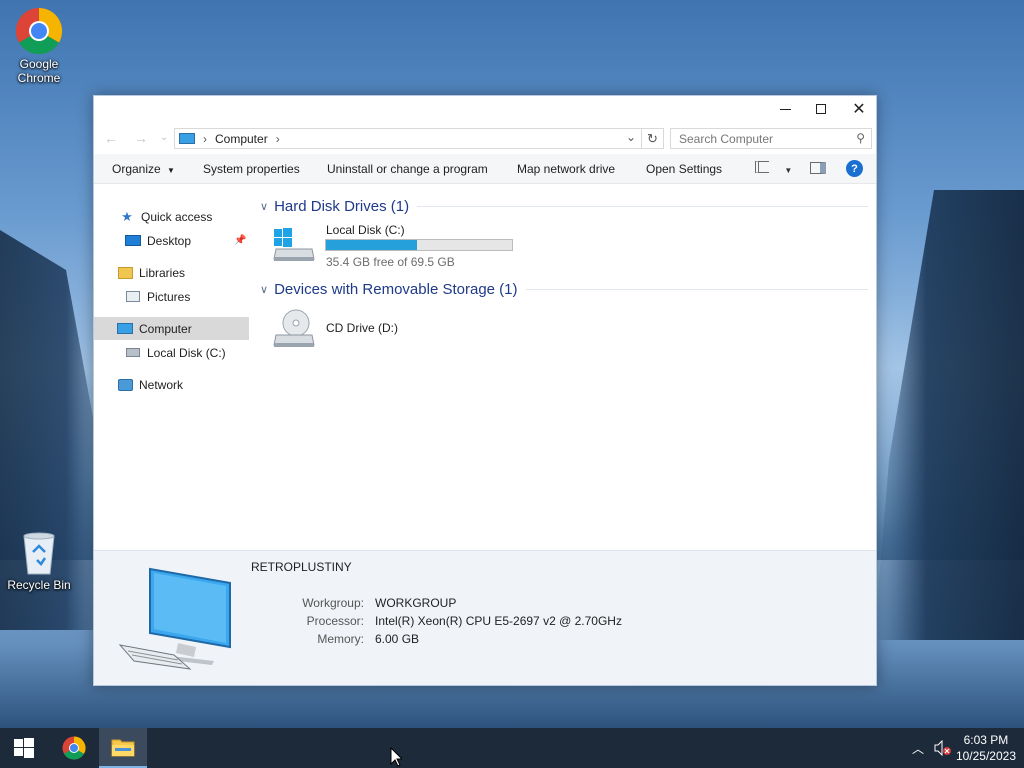  I want to click on organize-label: Organize, so click(136, 169).